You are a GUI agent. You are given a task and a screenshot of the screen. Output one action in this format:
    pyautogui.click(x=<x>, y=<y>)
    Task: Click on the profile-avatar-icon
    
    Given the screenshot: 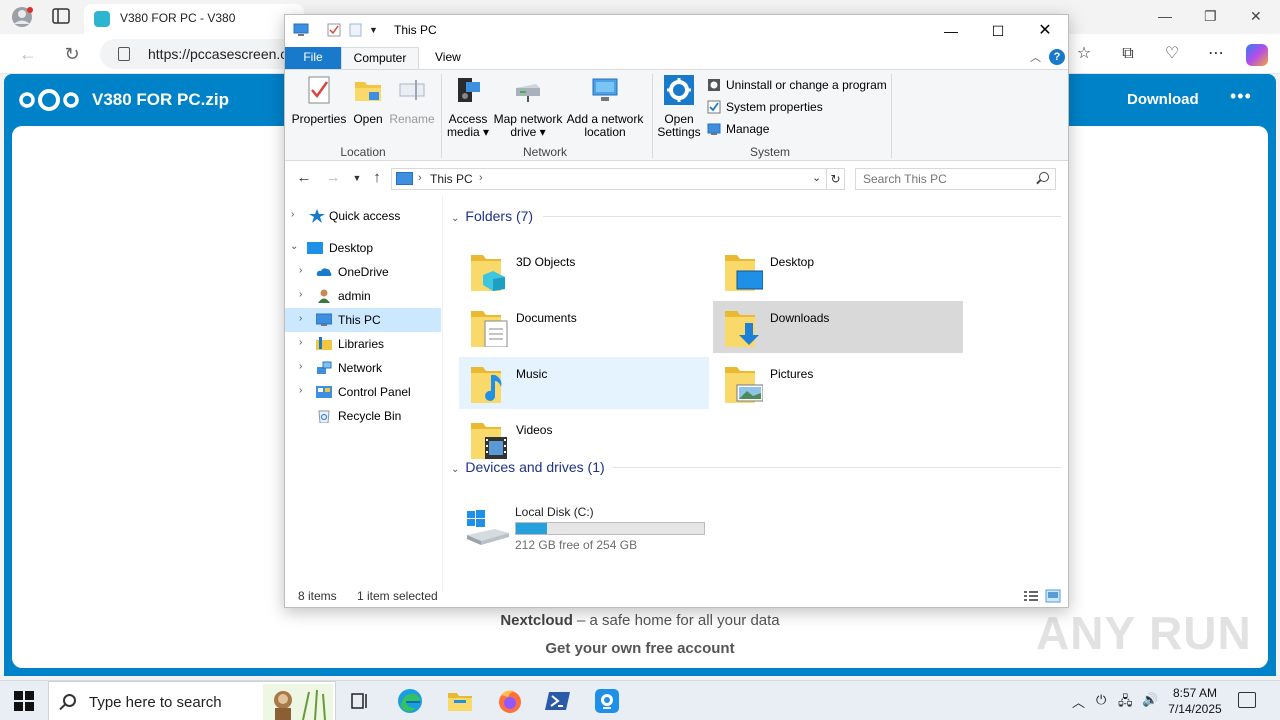 What is the action you would take?
    pyautogui.click(x=22, y=17)
    